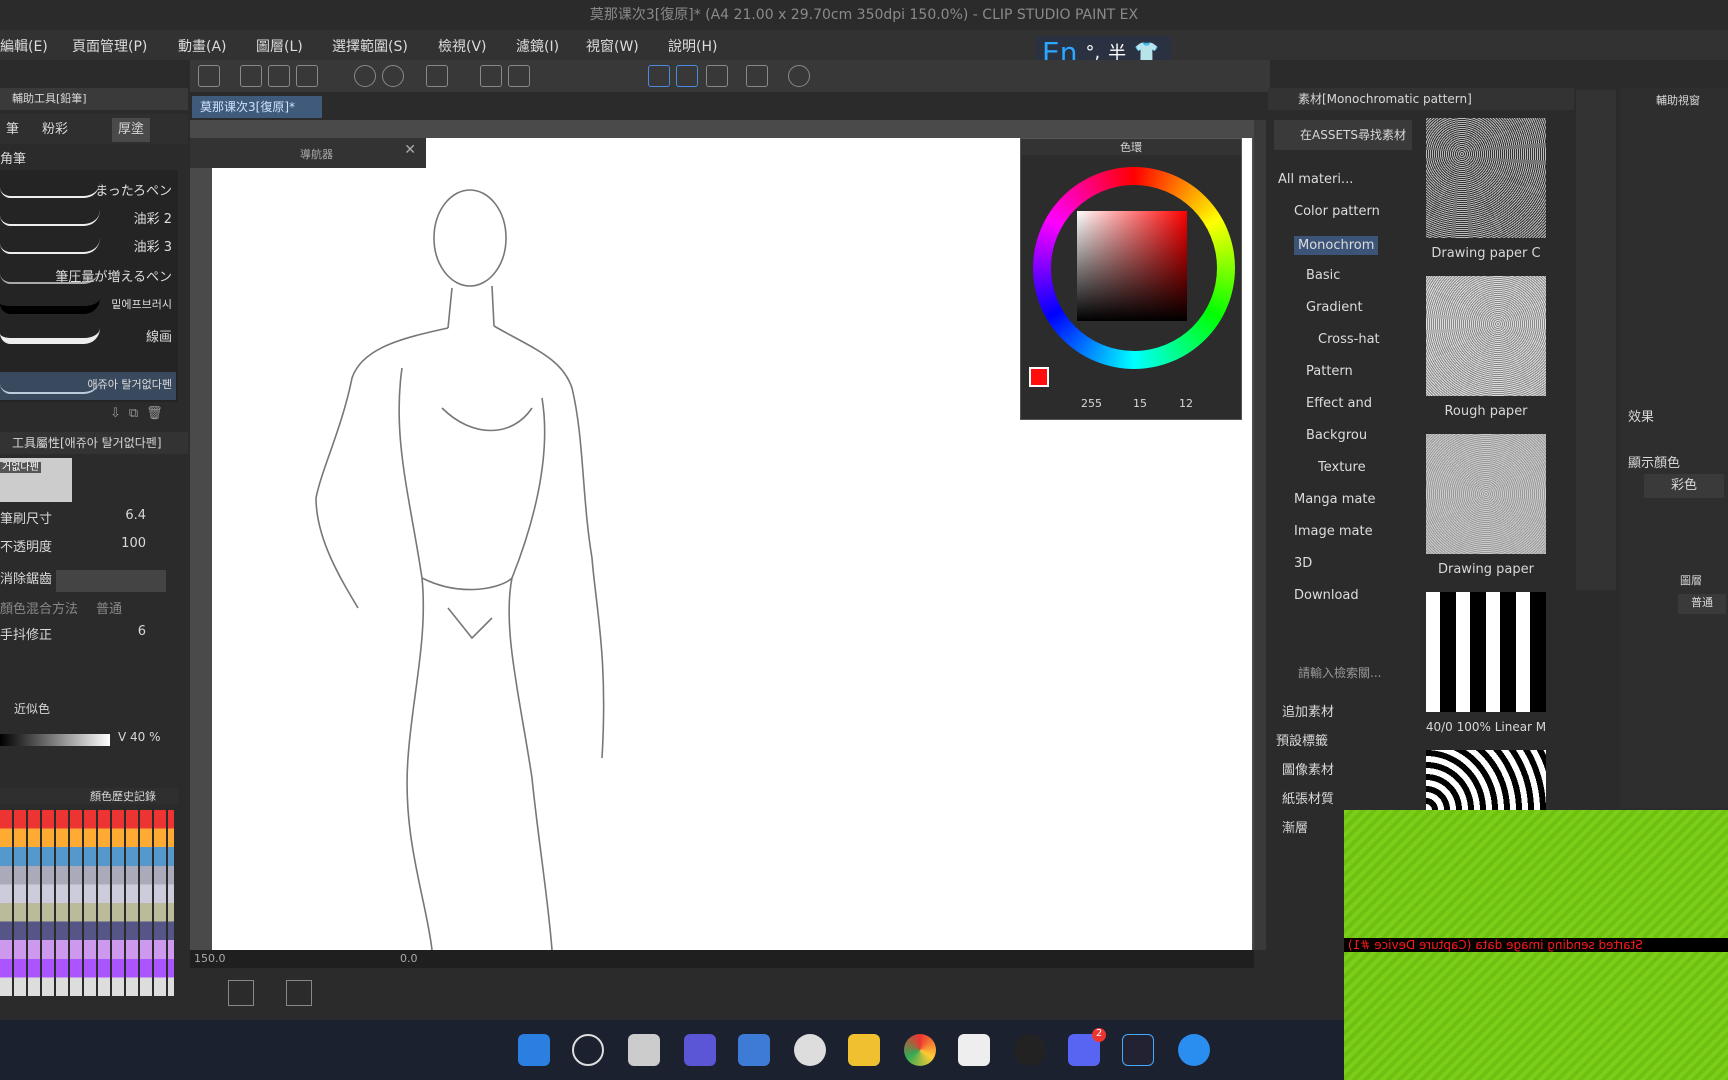 The height and width of the screenshot is (1080, 1728). Describe the element at coordinates (612, 46) in the screenshot. I see `menu-window: 視窗(W)` at that location.